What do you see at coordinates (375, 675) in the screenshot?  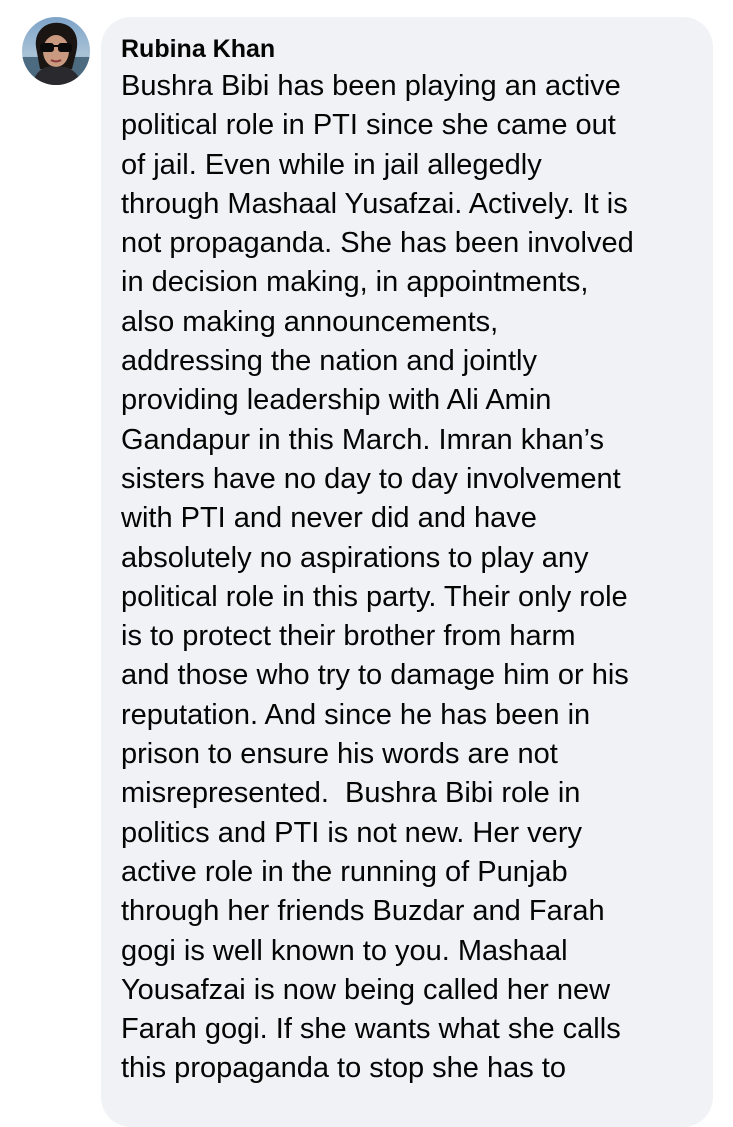 I see `comment-text-line: and those who try to damage him or his` at bounding box center [375, 675].